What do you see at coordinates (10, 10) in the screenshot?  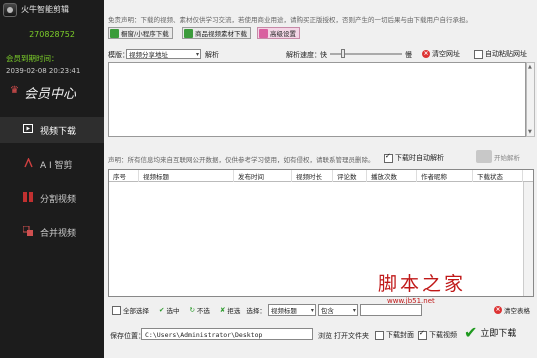 I see `app-logo-icon` at bounding box center [10, 10].